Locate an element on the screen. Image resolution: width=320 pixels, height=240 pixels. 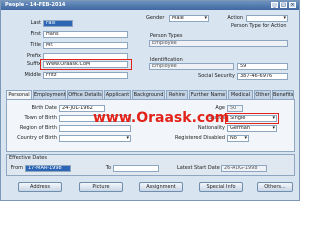
latest-start-date-field: 26-AUG-1998 is located at coordinates (244, 168).